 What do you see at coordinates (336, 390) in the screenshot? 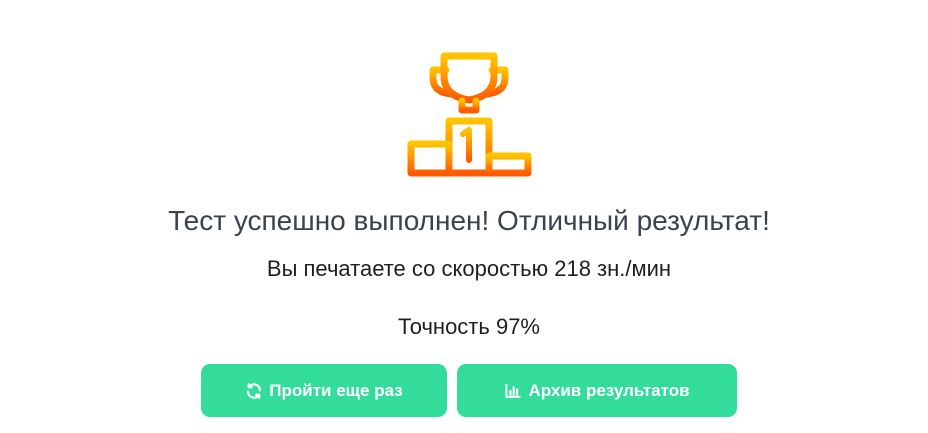
I see `retry-button-label: Пройти еще раз` at bounding box center [336, 390].